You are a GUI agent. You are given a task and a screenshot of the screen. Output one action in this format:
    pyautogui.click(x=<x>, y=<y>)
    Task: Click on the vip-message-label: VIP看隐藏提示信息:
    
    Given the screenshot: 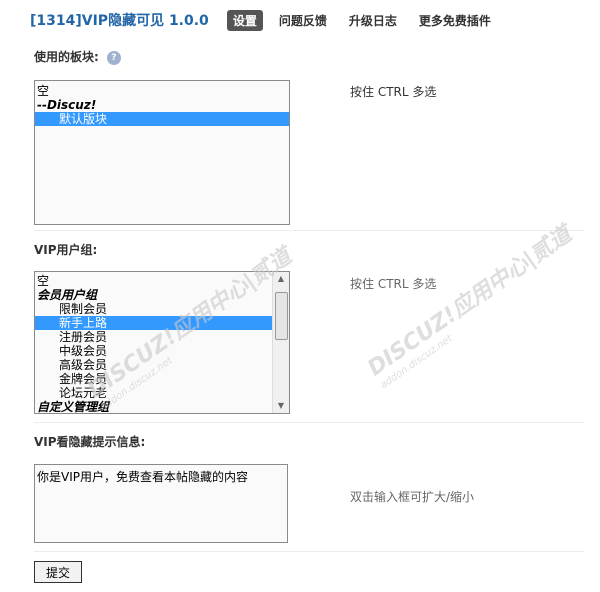 What is the action you would take?
    pyautogui.click(x=90, y=442)
    